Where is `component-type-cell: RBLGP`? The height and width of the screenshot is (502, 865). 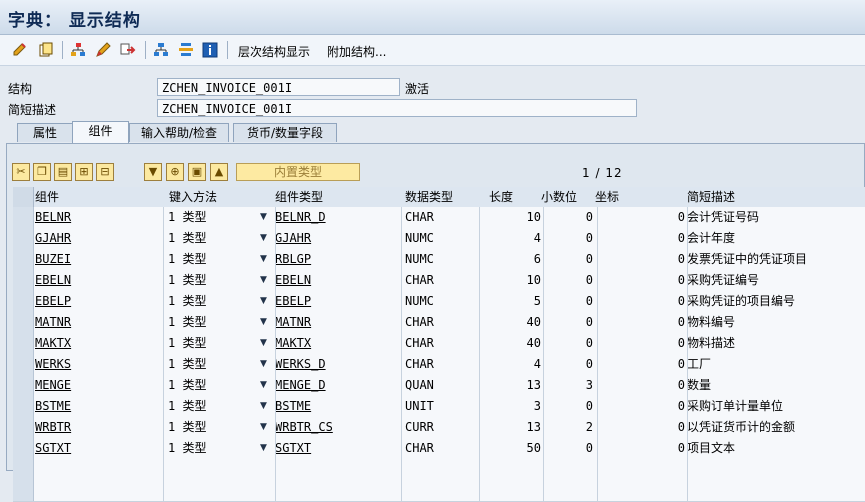
component-type-cell: RBLGP is located at coordinates (338, 259).